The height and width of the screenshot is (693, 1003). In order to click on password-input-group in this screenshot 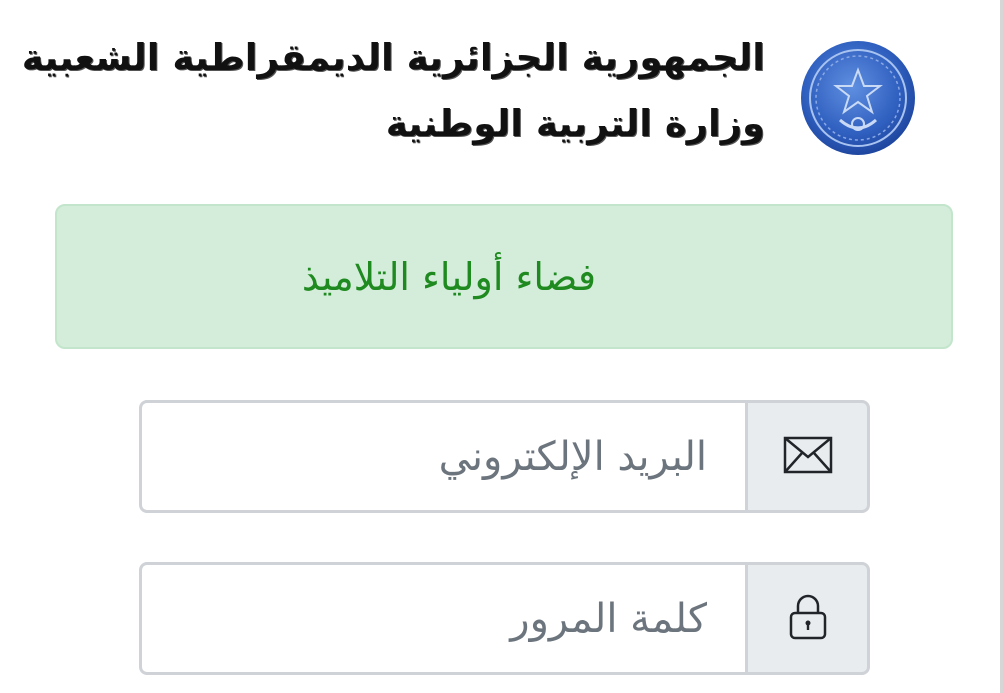, I will do `click(504, 618)`.